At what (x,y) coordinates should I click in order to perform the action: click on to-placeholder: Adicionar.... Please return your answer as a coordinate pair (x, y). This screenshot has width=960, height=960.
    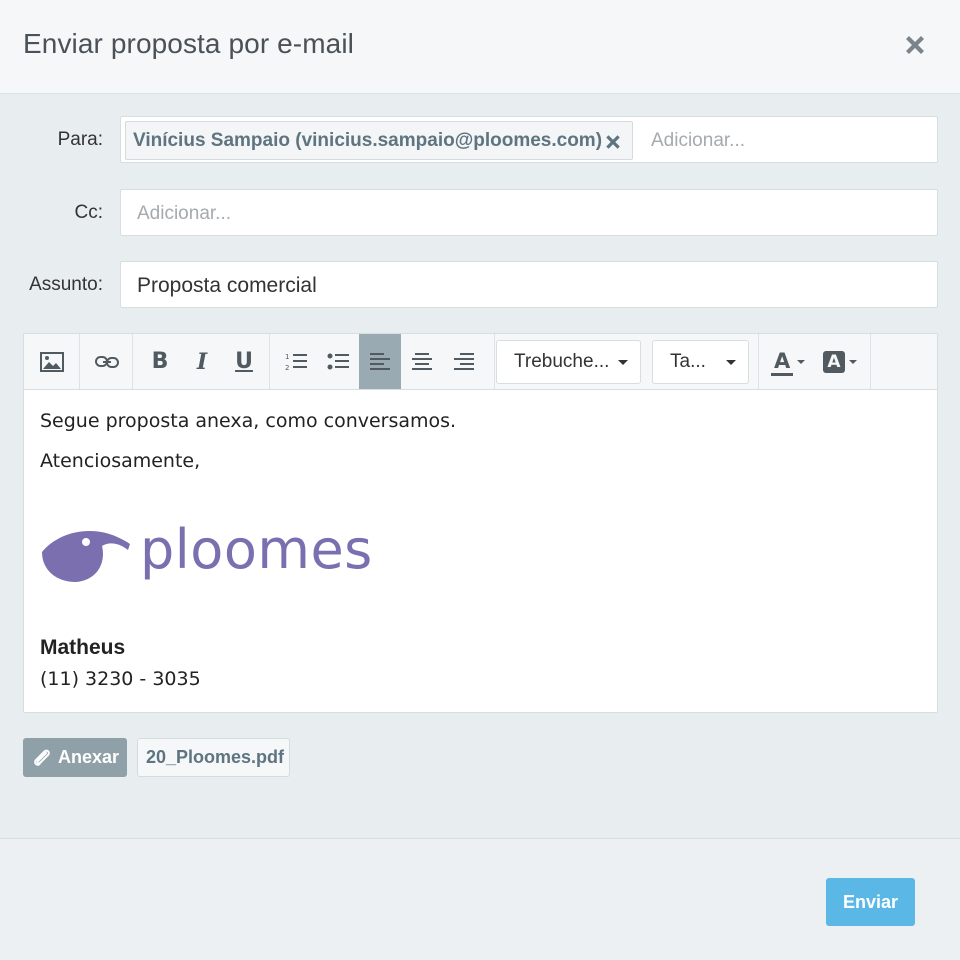
    Looking at the image, I should click on (698, 141).